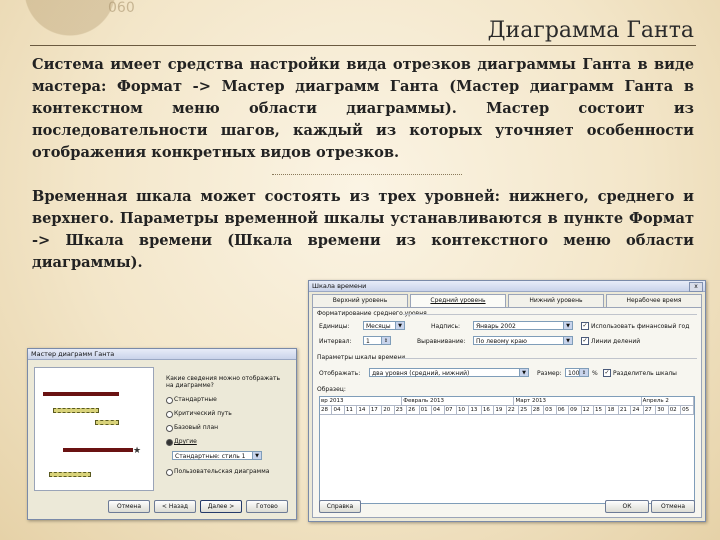  I want to click on preview-months-row: вр 2013 Февраль 2013 Март 2013 Апрель 2, so click(507, 401).